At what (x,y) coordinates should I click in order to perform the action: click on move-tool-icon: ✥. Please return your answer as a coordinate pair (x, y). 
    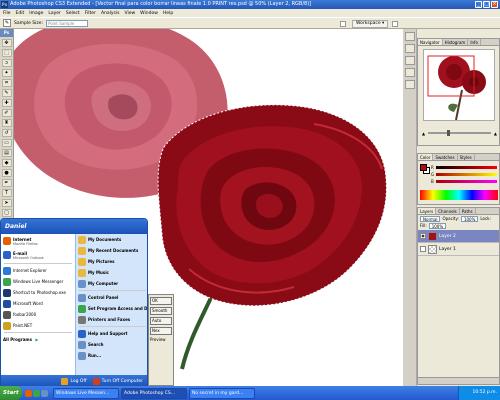
    Looking at the image, I should click on (6, 43).